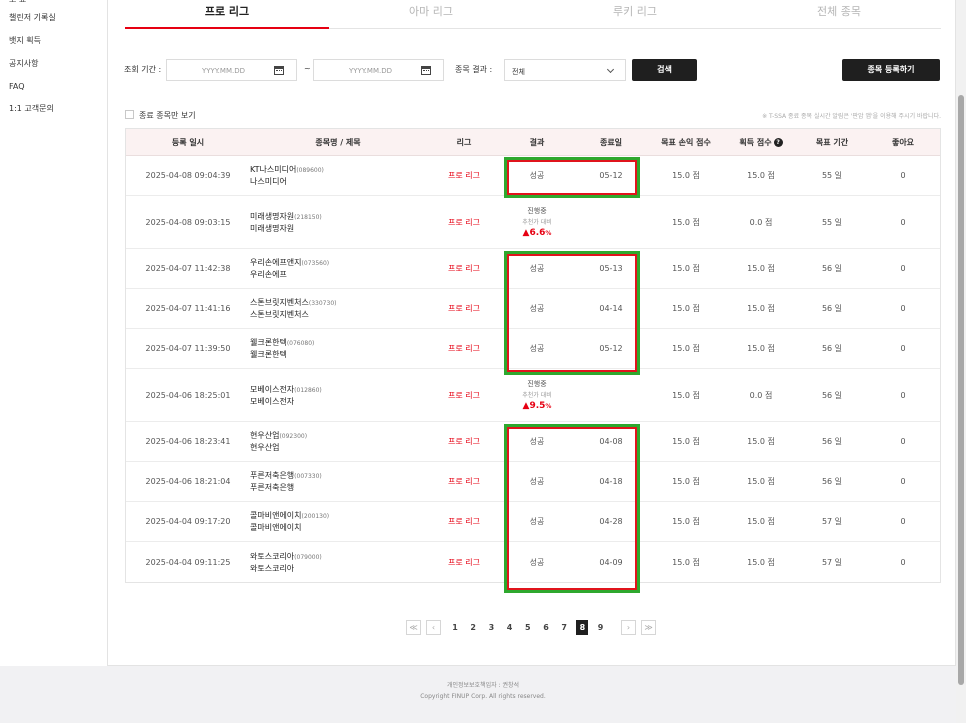  What do you see at coordinates (378, 70) in the screenshot?
I see `end-date-input: YYYY.MM.DD` at bounding box center [378, 70].